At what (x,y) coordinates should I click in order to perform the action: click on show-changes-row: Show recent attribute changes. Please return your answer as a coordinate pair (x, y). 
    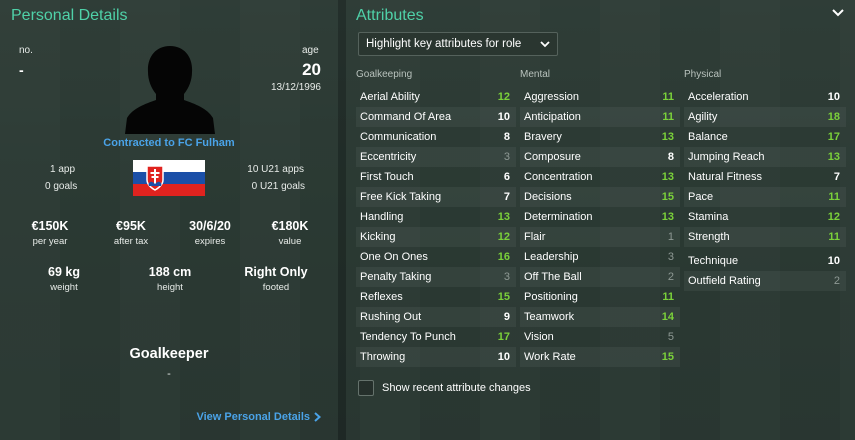
    Looking at the image, I should click on (444, 388).